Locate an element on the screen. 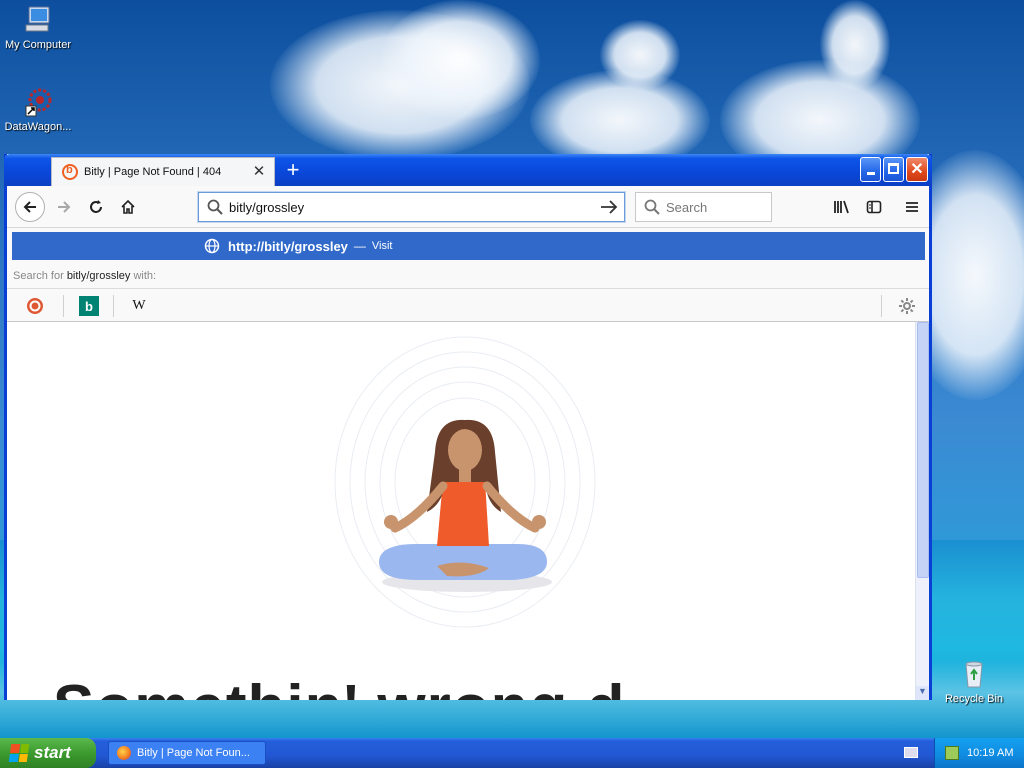 This screenshot has height=768, width=1024. navigation-toolbar: bitly/grossley Search is located at coordinates (468, 207).